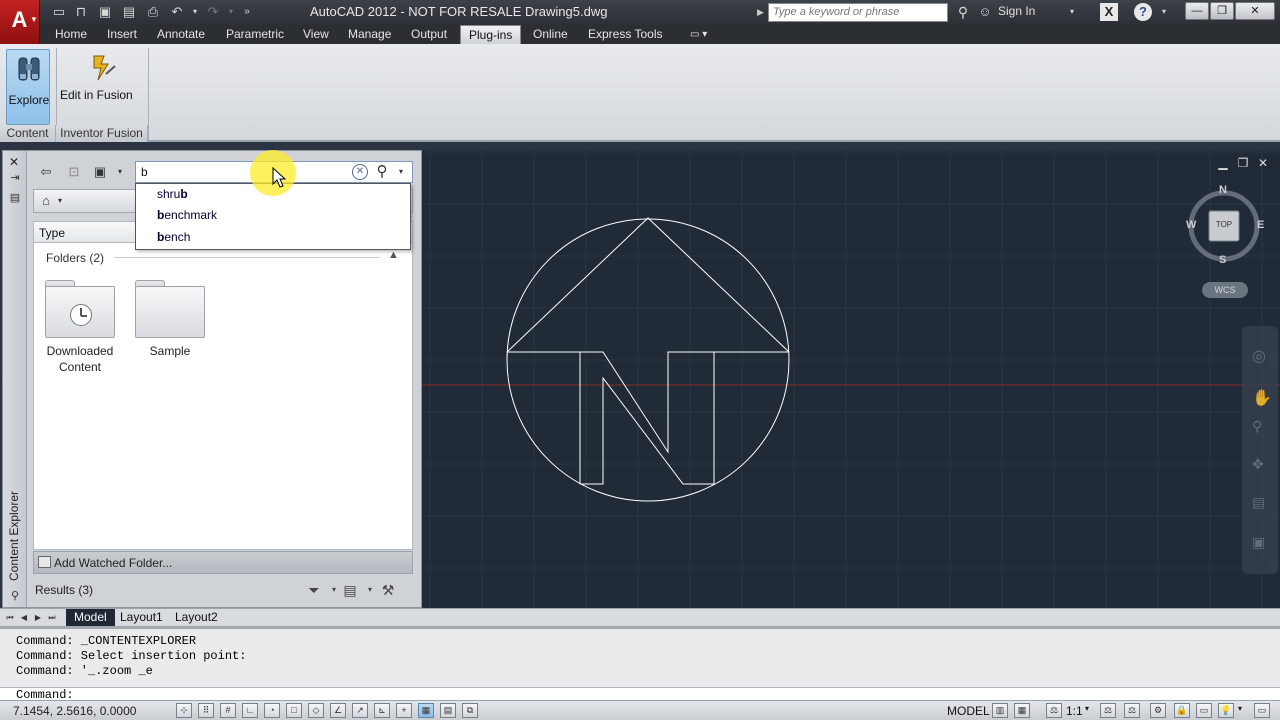 The height and width of the screenshot is (720, 1280). I want to click on annotation-scale-dropdown-icon: ▾, so click(1087, 708).